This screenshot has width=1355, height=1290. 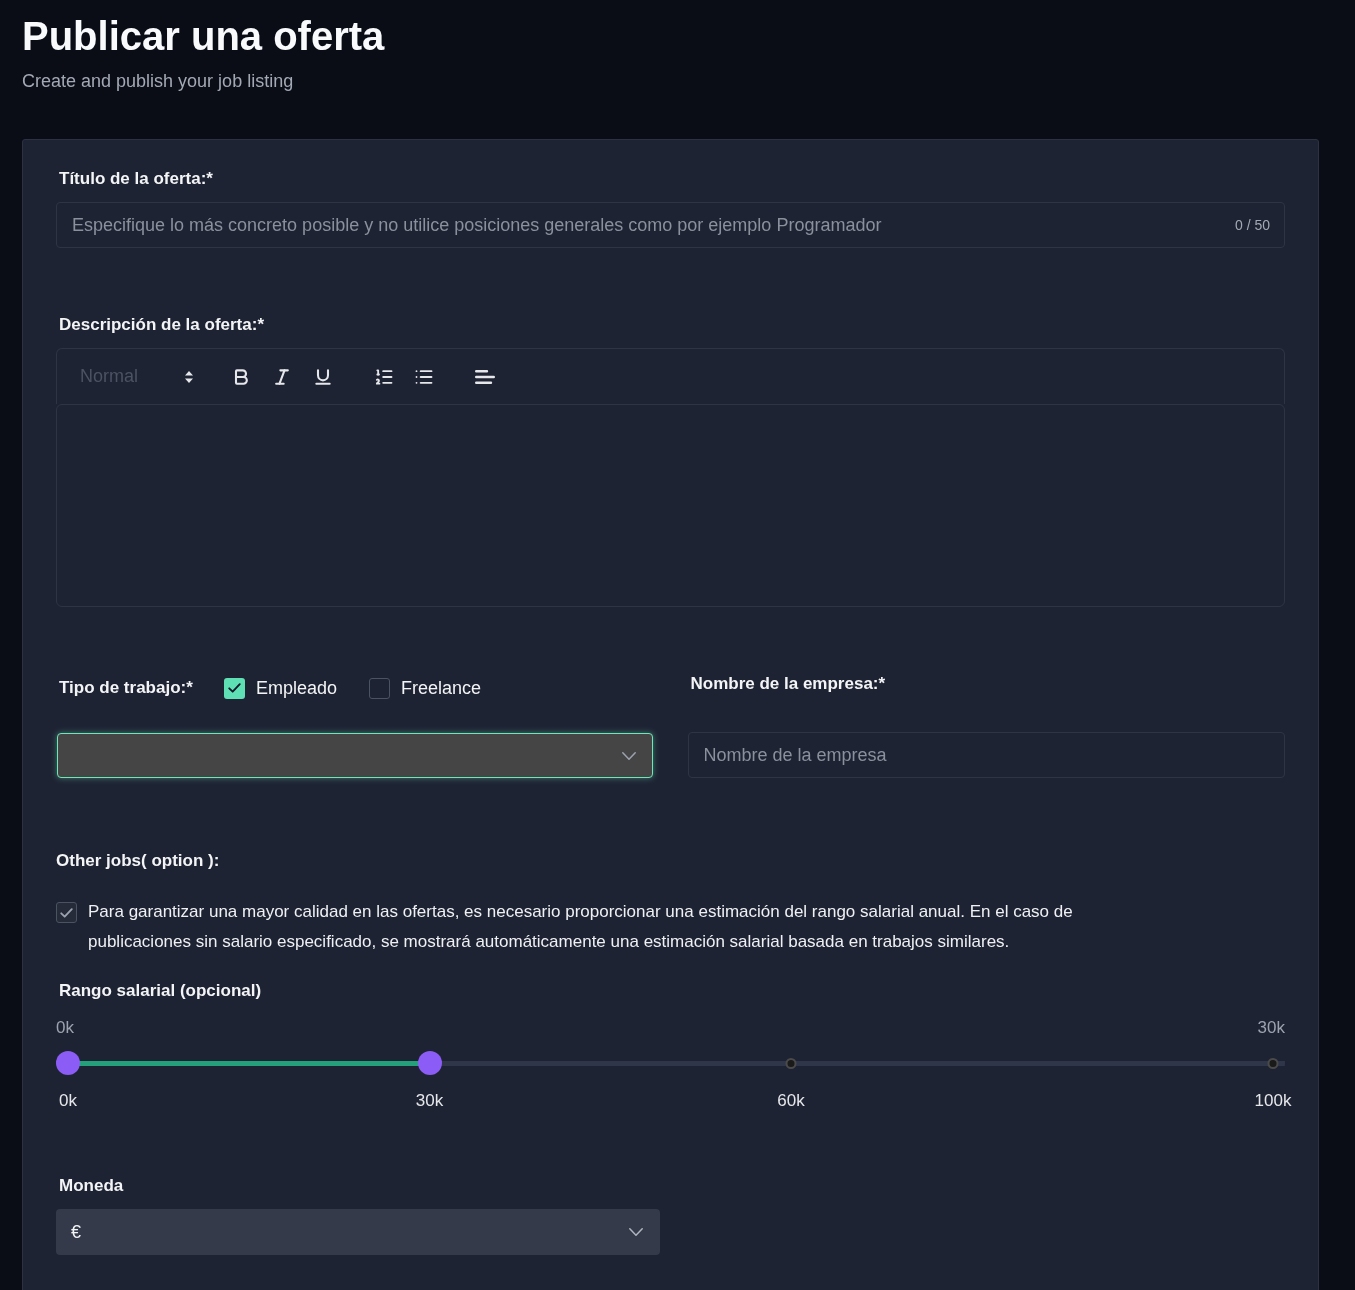 I want to click on range-max-reading: 30k, so click(x=1271, y=1028).